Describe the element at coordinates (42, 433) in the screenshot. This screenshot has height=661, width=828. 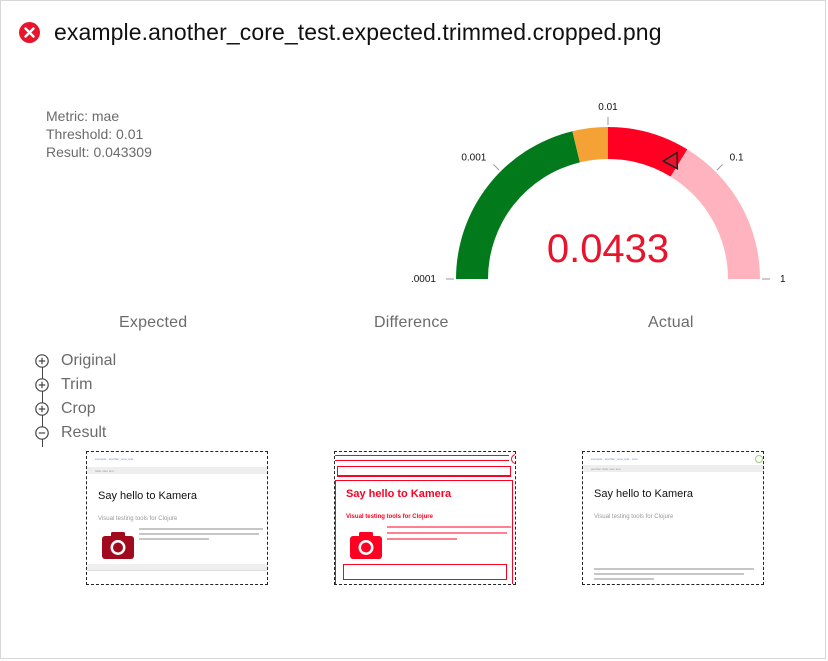
I see `minus-circle-icon` at that location.